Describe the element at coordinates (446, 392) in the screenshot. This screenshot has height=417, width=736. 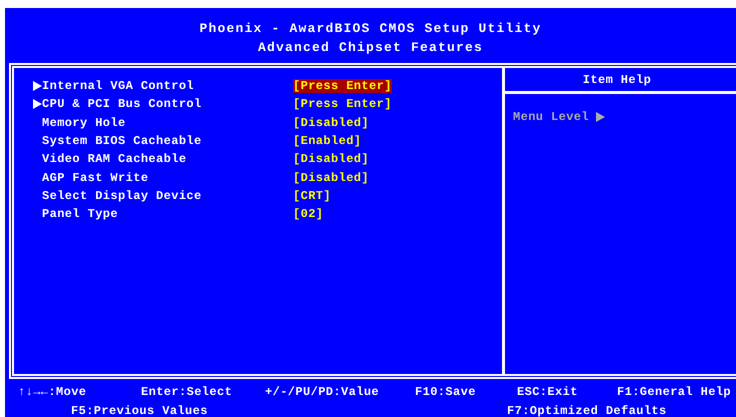
I see `key-hint: F10:Save` at that location.